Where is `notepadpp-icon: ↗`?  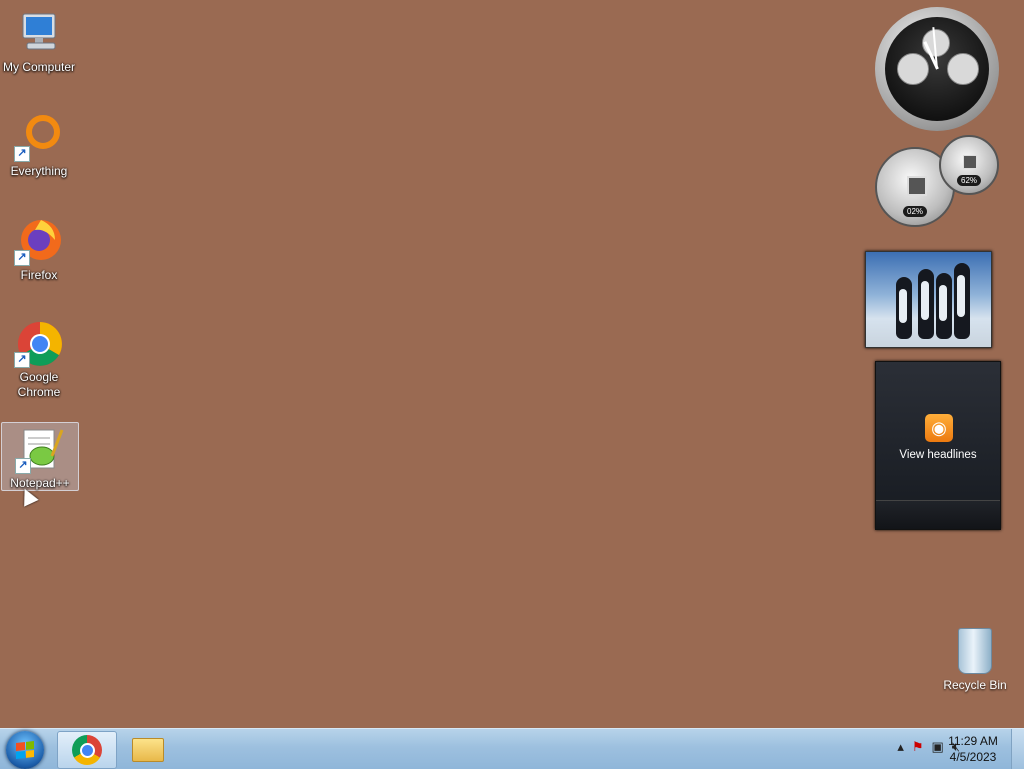
notepadpp-icon: ↗ is located at coordinates (39, 450).